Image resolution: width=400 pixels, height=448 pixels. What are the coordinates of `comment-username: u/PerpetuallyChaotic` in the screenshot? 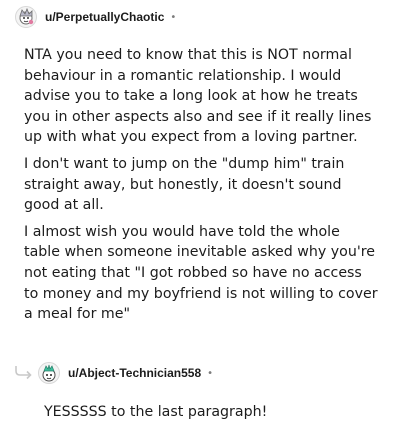 It's located at (104, 17).